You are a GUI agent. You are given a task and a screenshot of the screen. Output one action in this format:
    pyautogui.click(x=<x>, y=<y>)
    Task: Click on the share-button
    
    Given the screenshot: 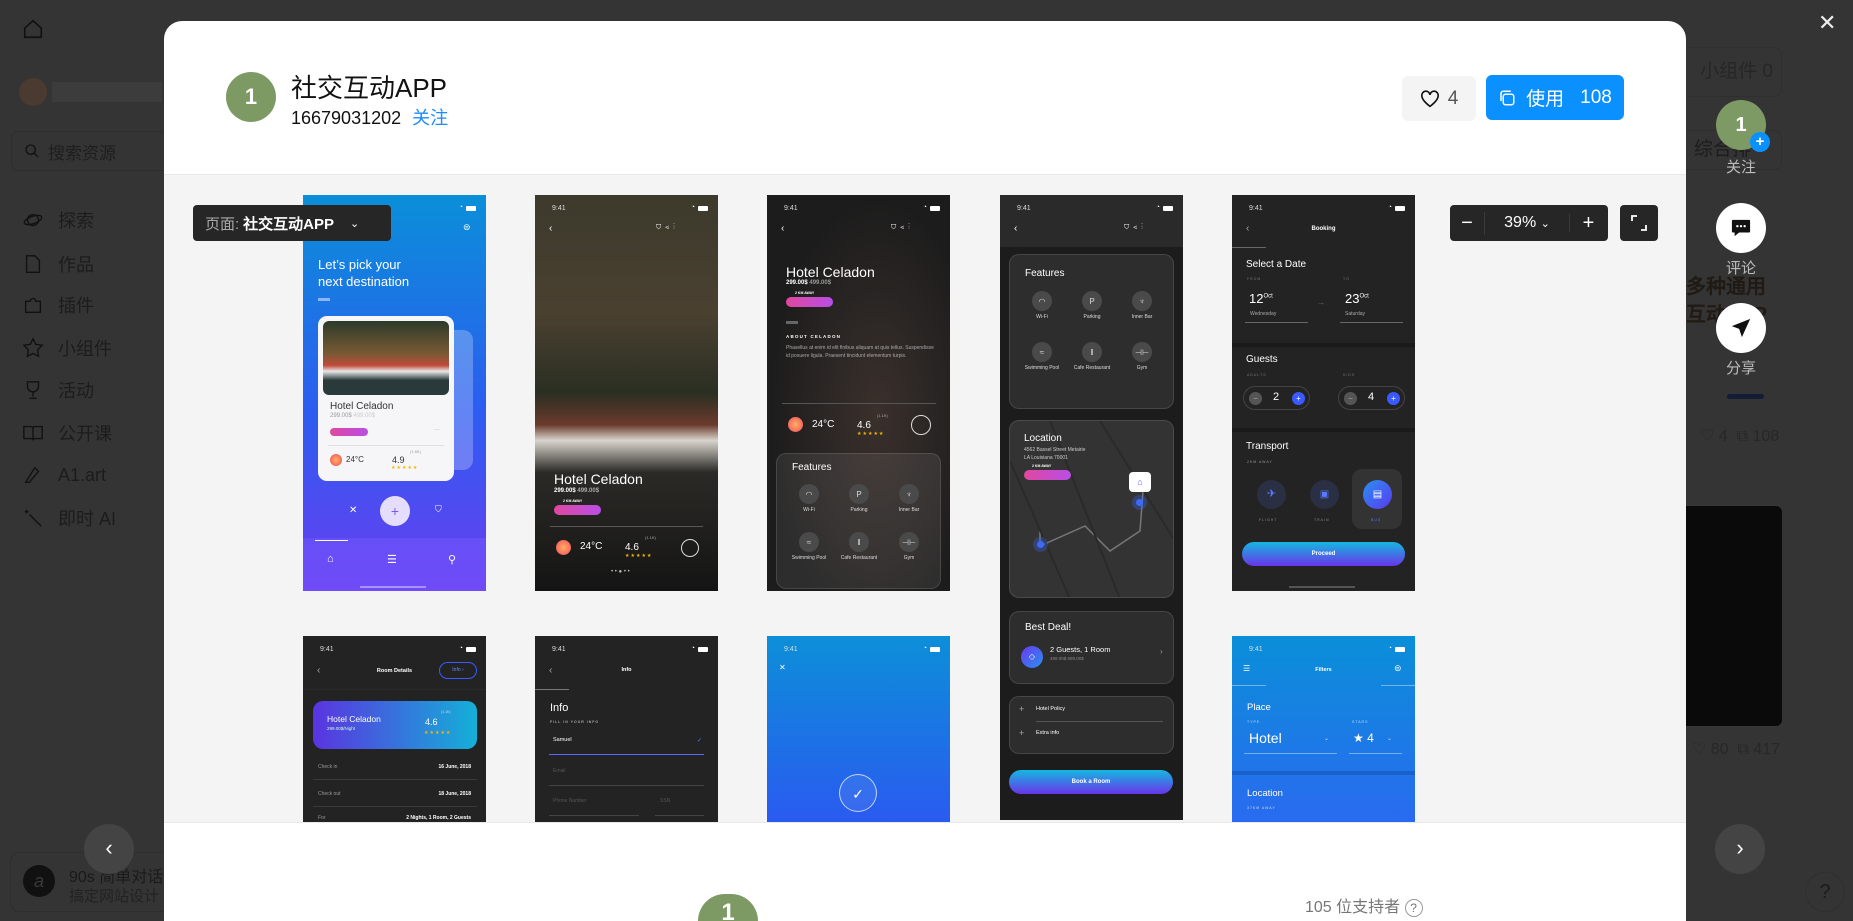 What is the action you would take?
    pyautogui.click(x=1741, y=328)
    